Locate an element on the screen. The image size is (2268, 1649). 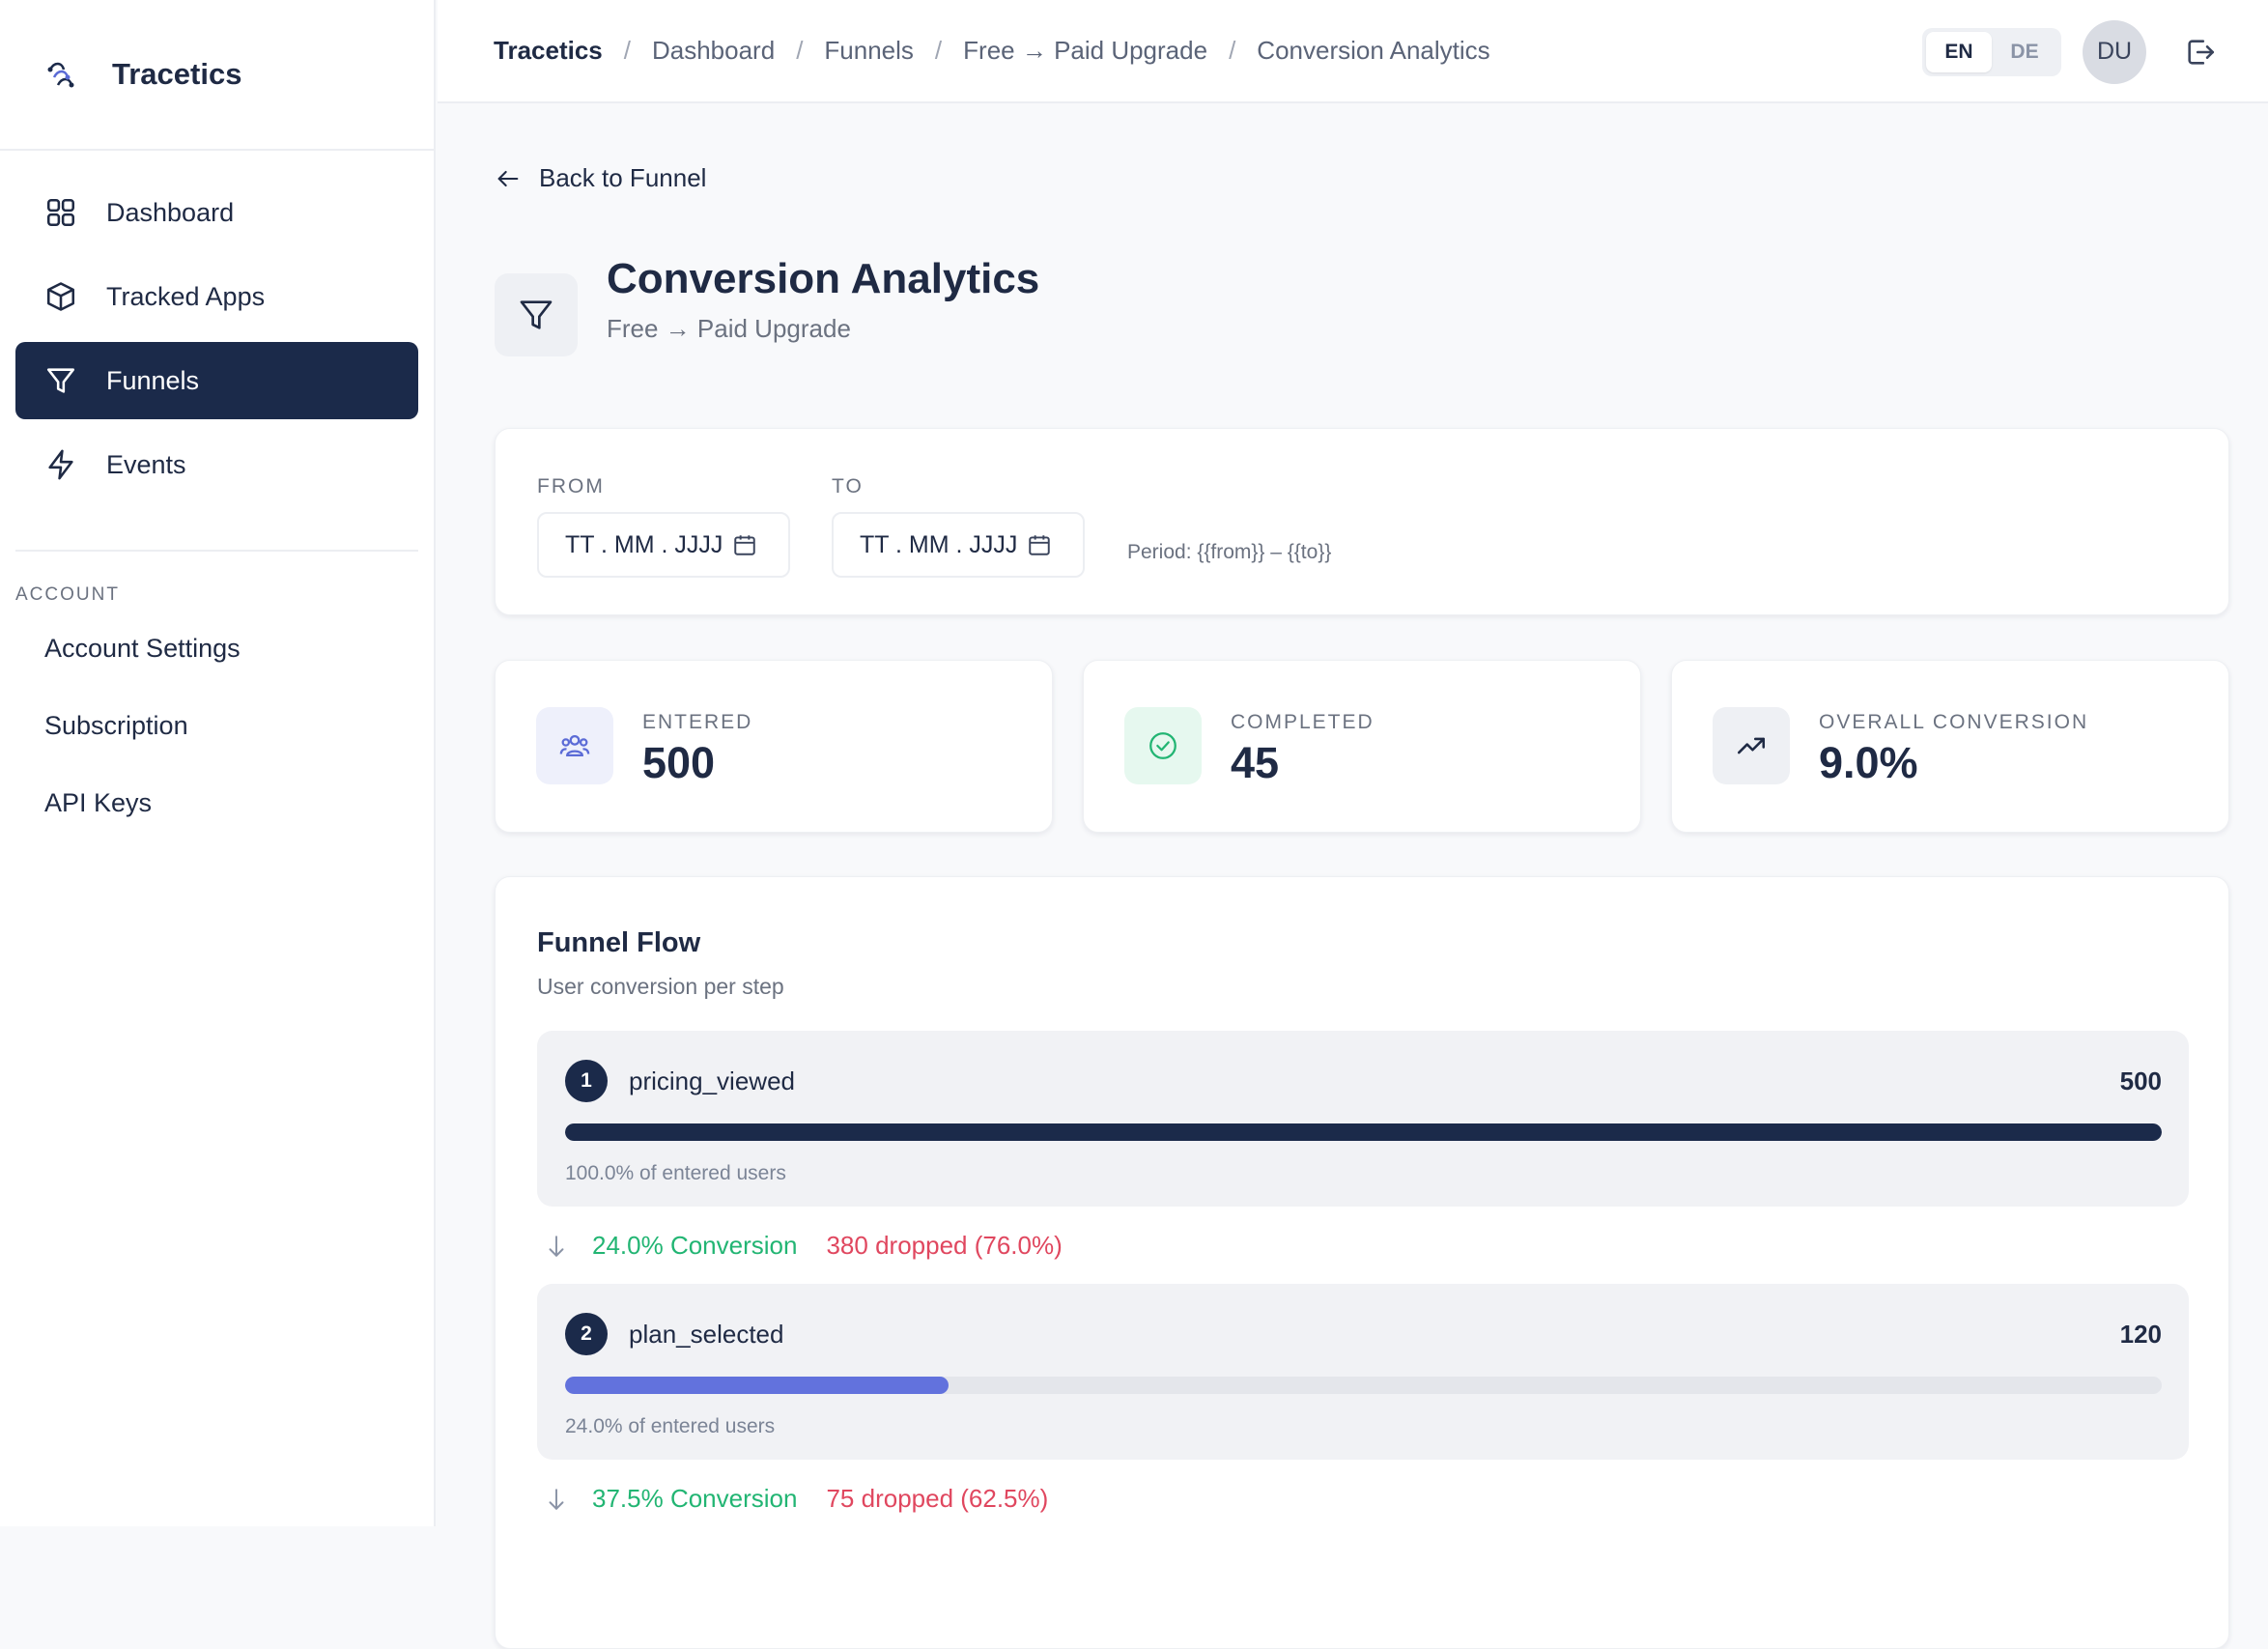
step-count: 500 is located at coordinates (2141, 1081).